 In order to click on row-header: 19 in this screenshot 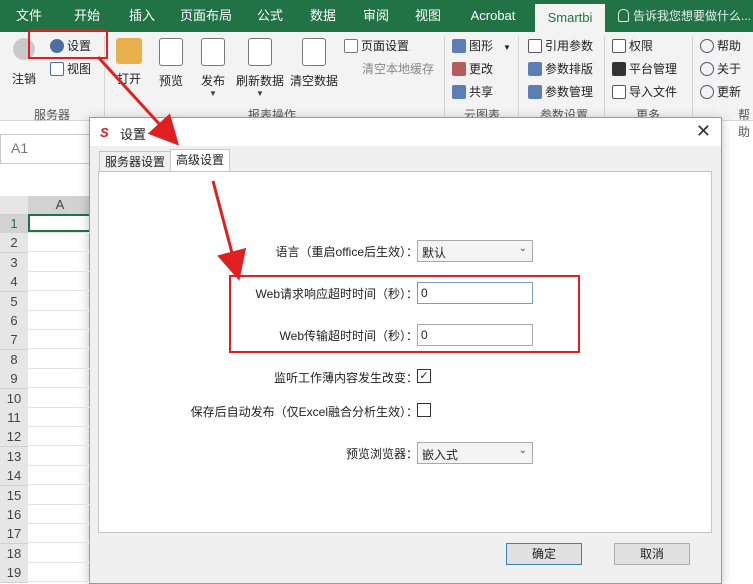, I will do `click(14, 573)`.